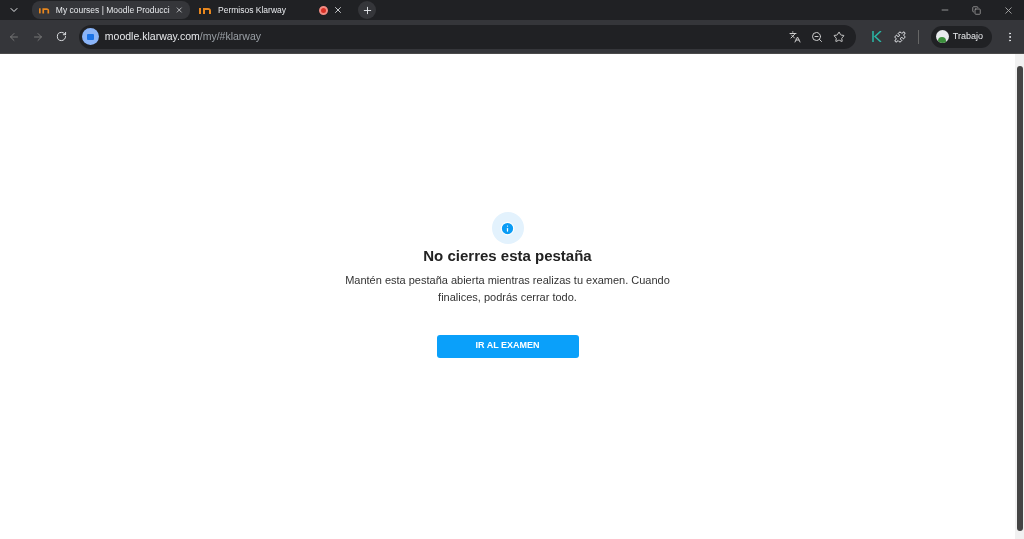 This screenshot has height=539, width=1024. I want to click on extensions-icon, so click(899, 36).